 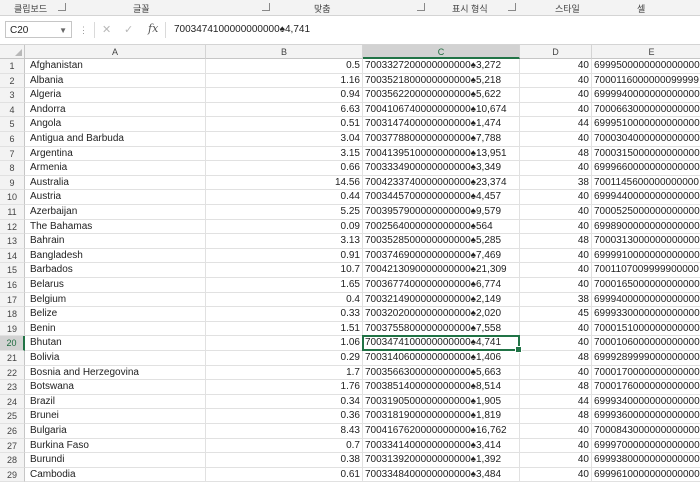 What do you see at coordinates (284, 227) in the screenshot?
I see `cell-value-b: 0.09` at bounding box center [284, 227].